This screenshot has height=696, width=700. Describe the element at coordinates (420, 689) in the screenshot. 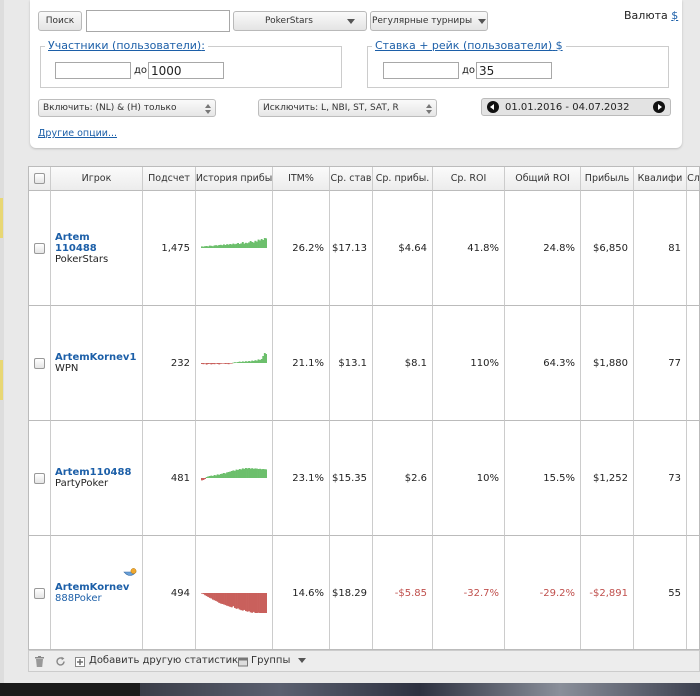

I see `background-image` at that location.